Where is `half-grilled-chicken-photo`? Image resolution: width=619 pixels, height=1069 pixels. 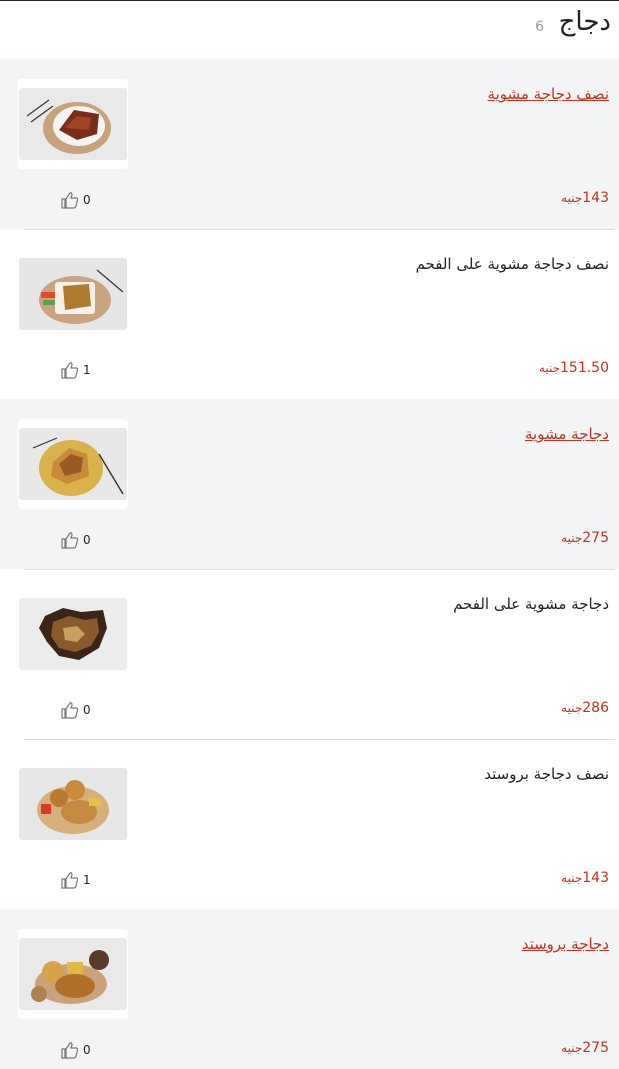
half-grilled-chicken-photo is located at coordinates (73, 124).